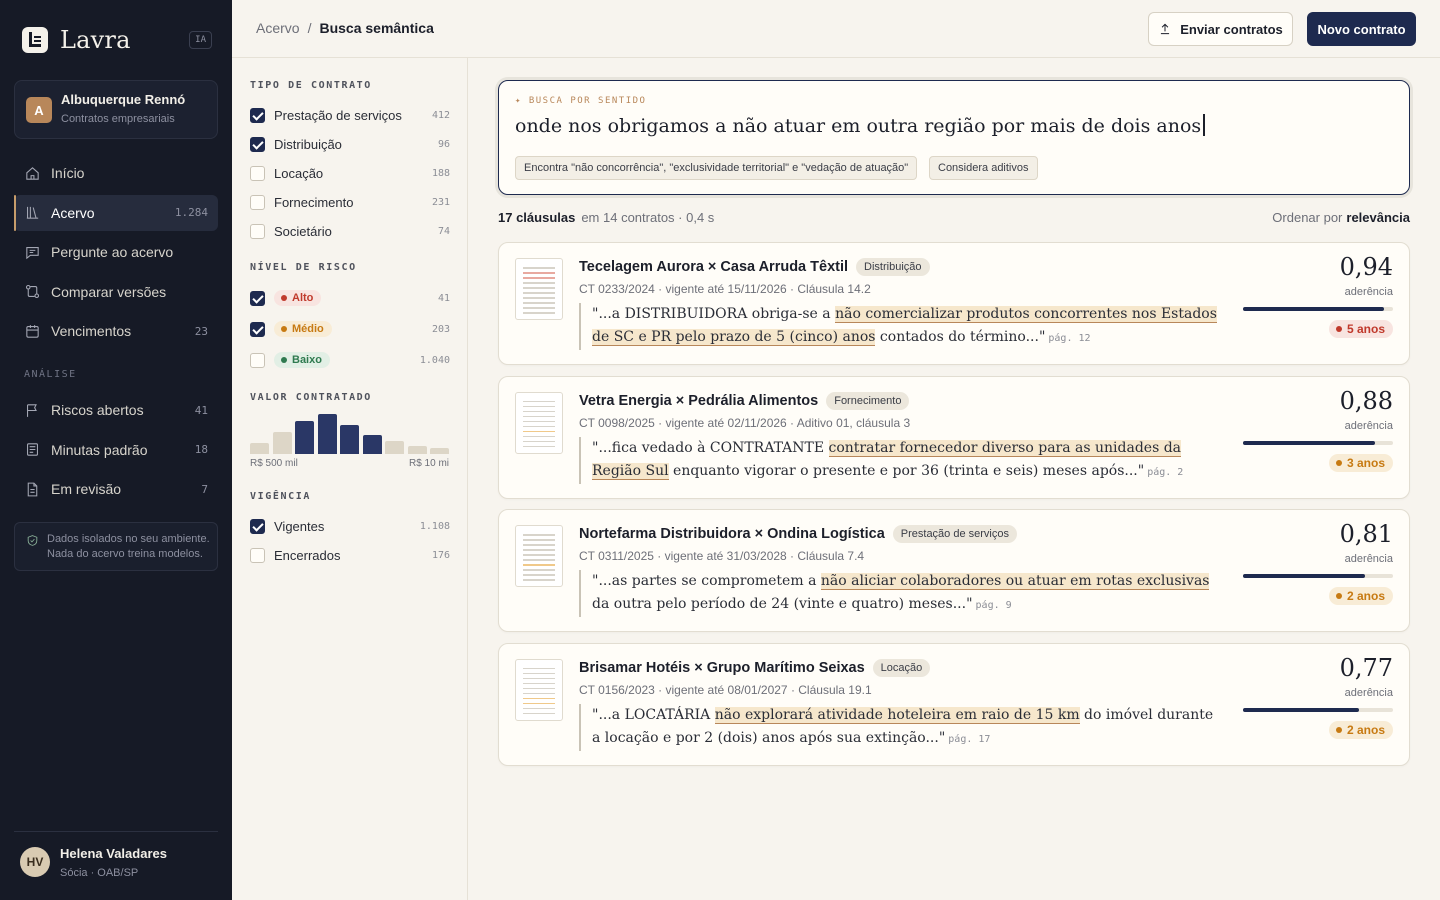 The image size is (1440, 900). What do you see at coordinates (1366, 400) in the screenshot?
I see `relevance-score: 0,88` at bounding box center [1366, 400].